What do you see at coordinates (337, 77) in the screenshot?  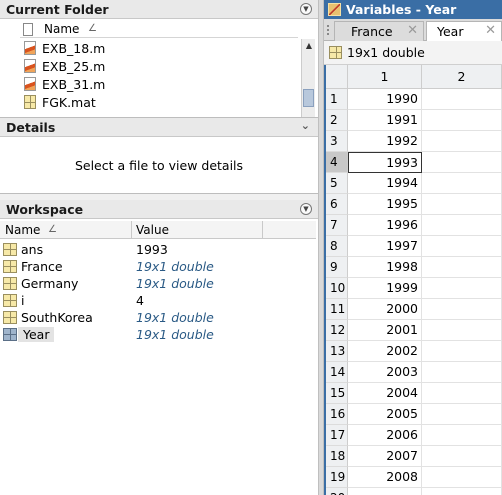 I see `grid-corner` at bounding box center [337, 77].